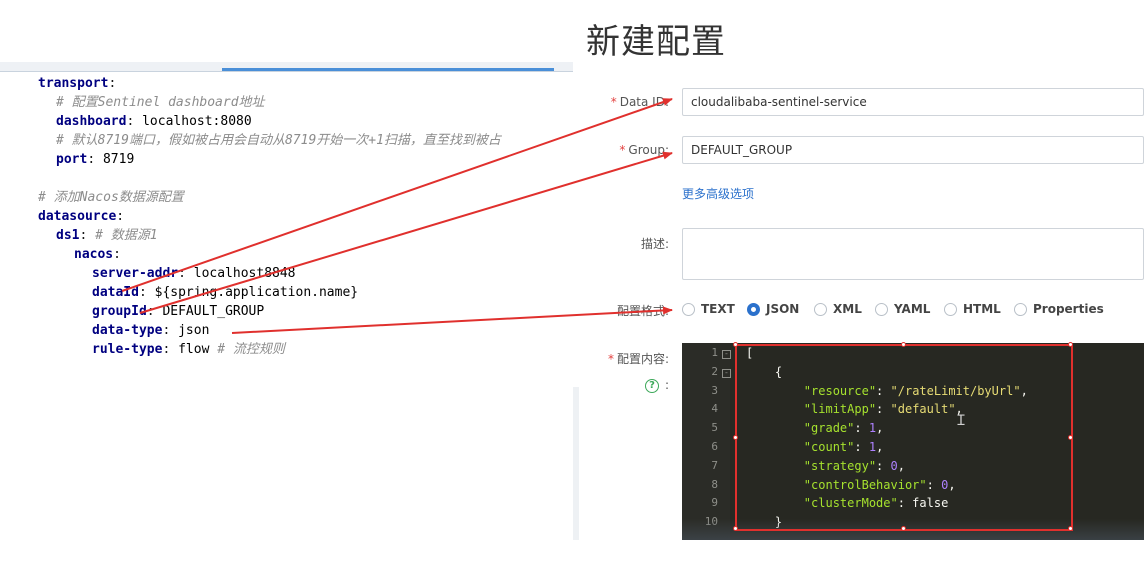 The height and width of the screenshot is (564, 1144). I want to click on description-textarea, so click(913, 254).